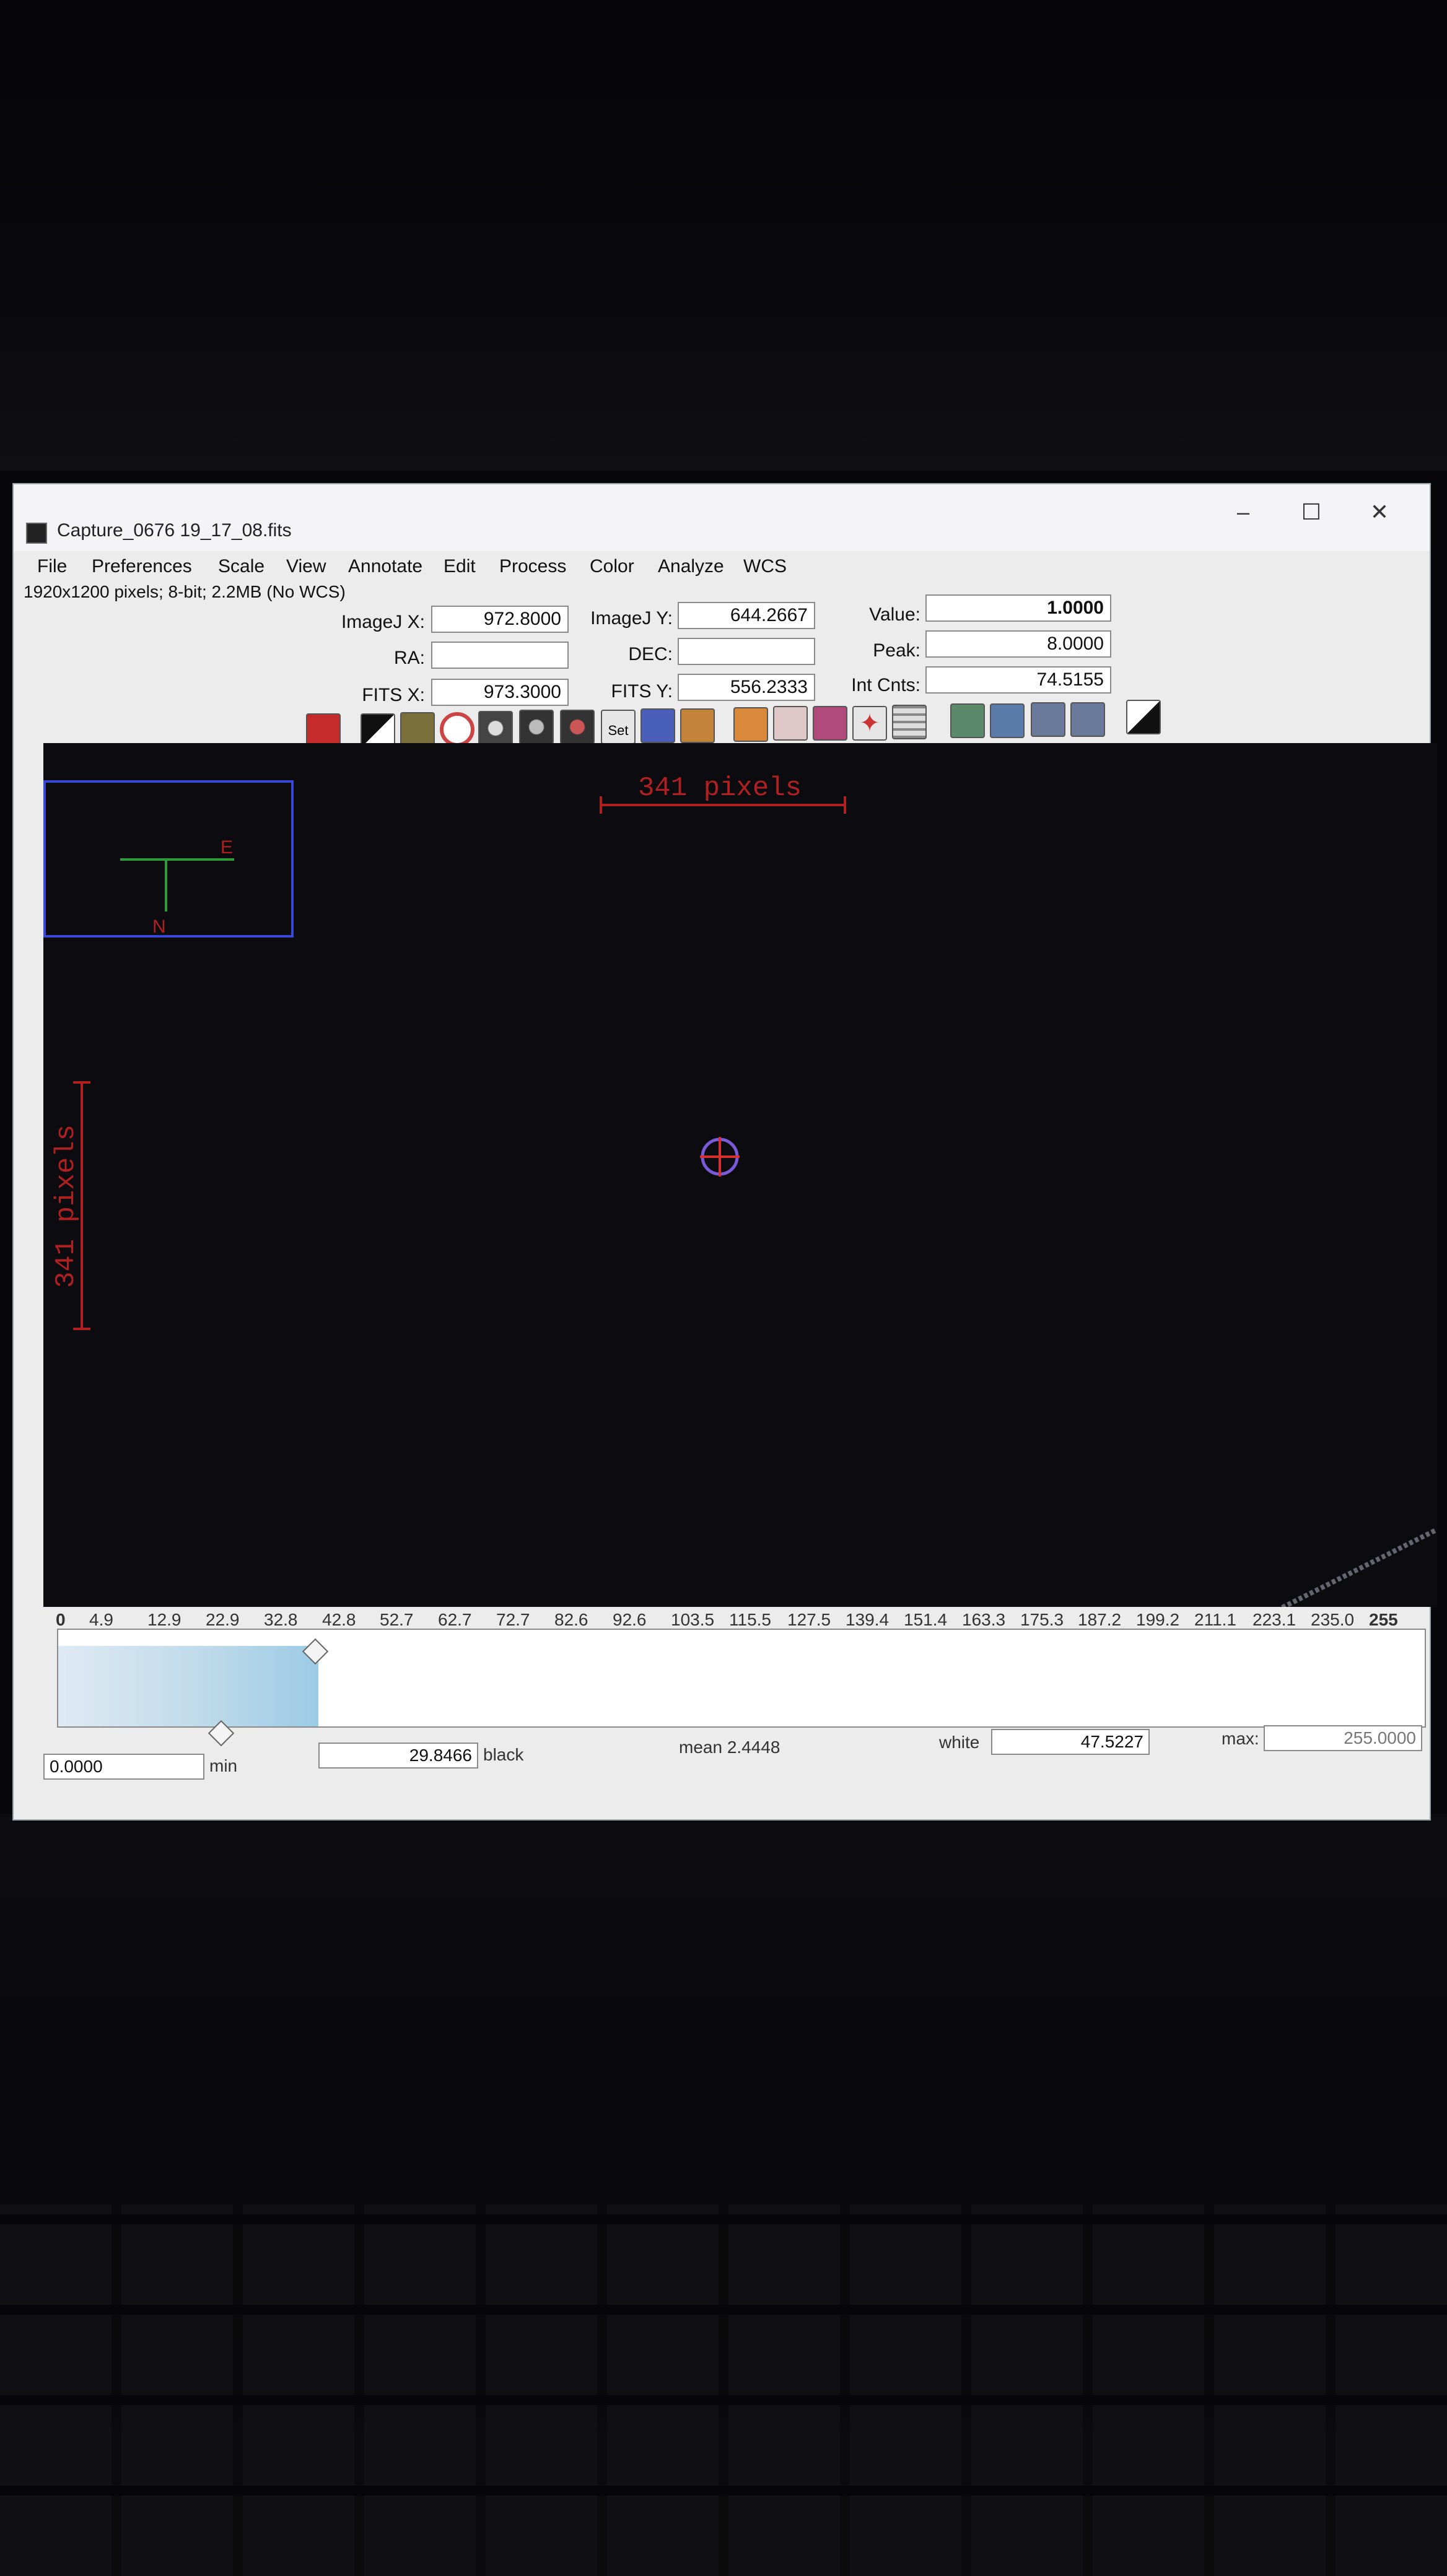 The height and width of the screenshot is (2576, 1447). I want to click on int-cnts-label: Int Cnts:, so click(885, 685).